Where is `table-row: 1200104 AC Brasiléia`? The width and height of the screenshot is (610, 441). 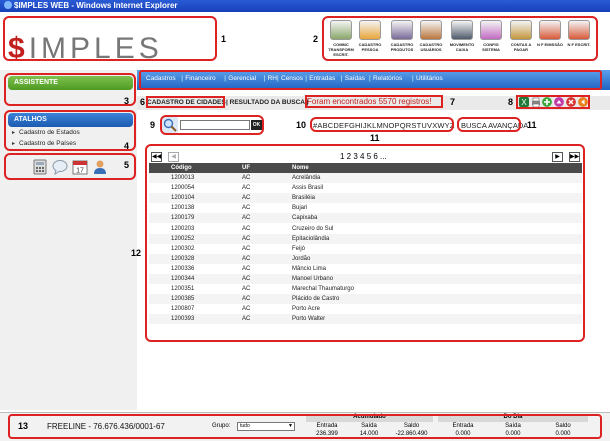
table-row: 1200104 AC Brasiléia is located at coordinates (365, 198).